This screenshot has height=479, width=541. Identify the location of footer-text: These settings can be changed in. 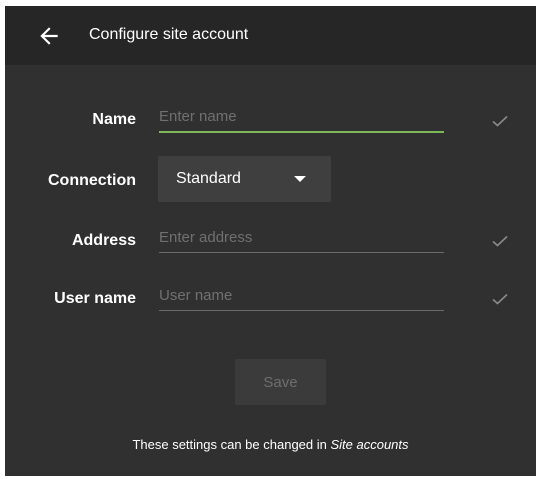
(231, 444).